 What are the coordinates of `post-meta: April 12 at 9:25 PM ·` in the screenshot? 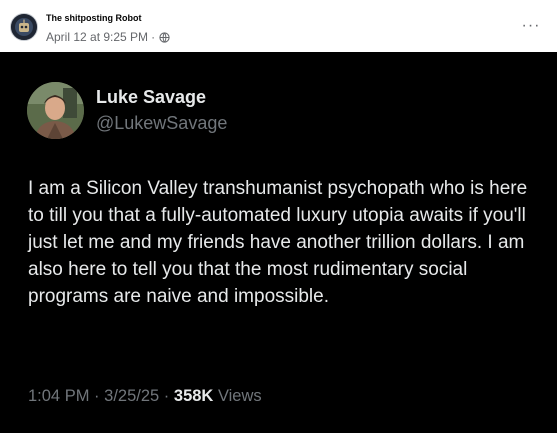 It's located at (108, 37).